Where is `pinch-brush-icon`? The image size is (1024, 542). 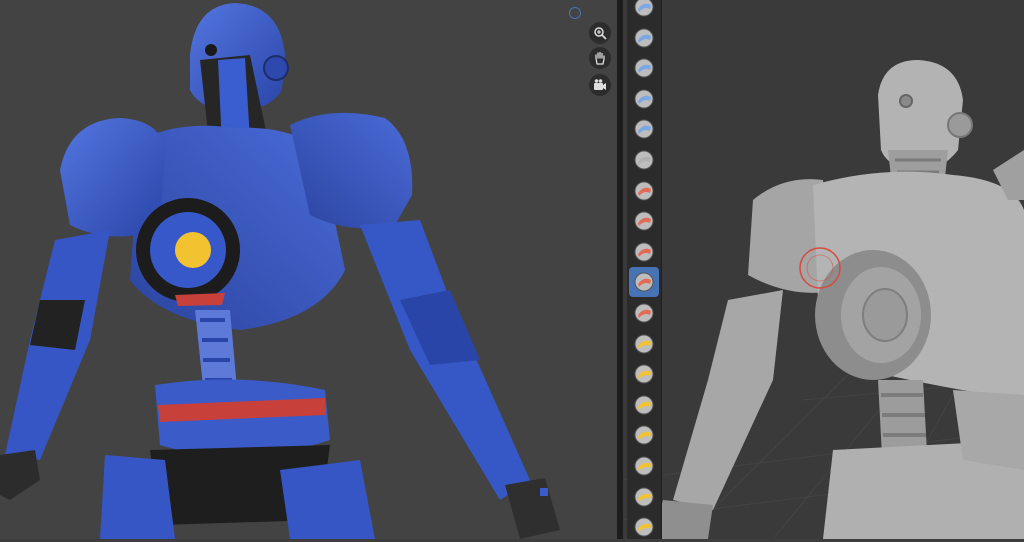 pinch-brush-icon is located at coordinates (644, 435).